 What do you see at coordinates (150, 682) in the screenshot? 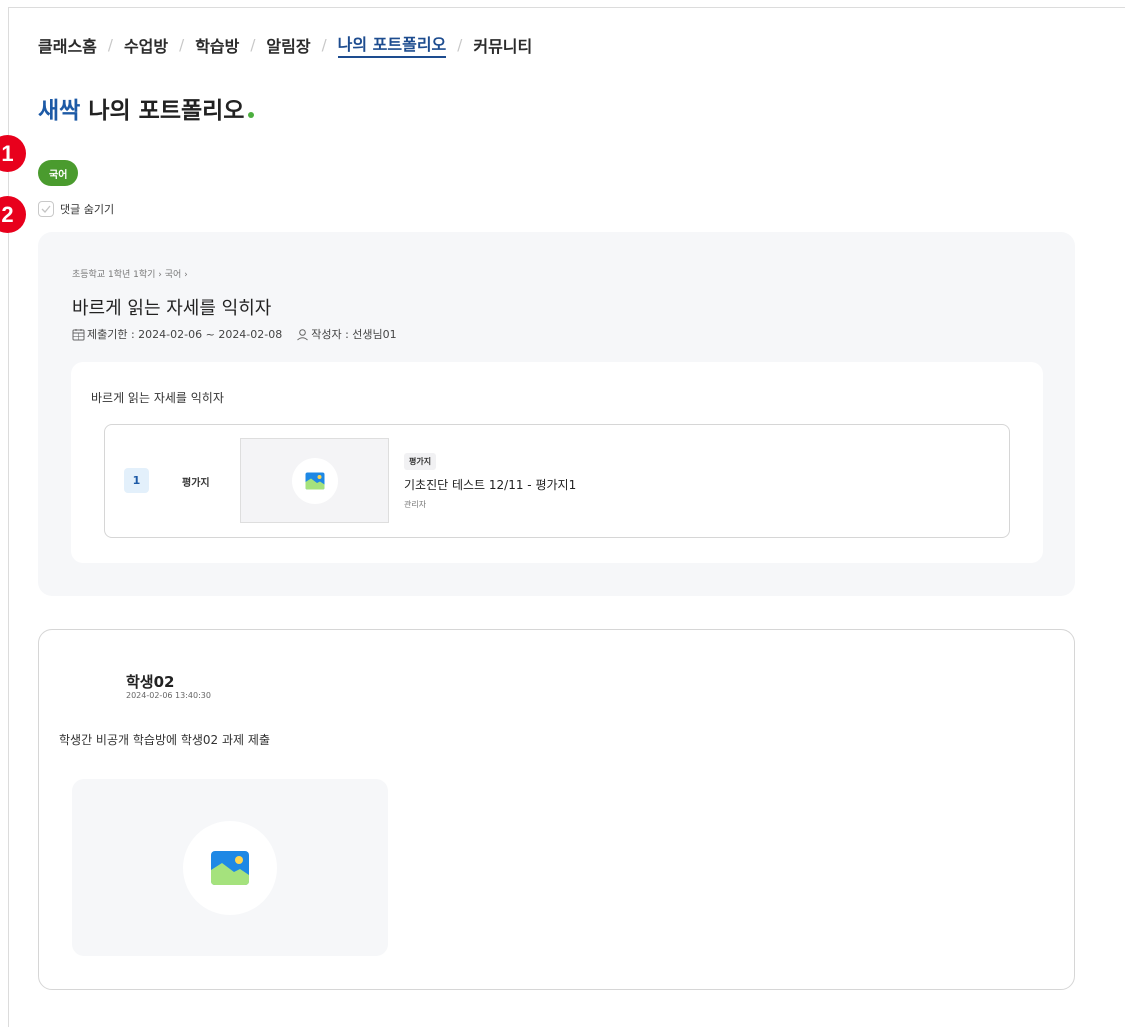
I see `student-name: 학생02` at bounding box center [150, 682].